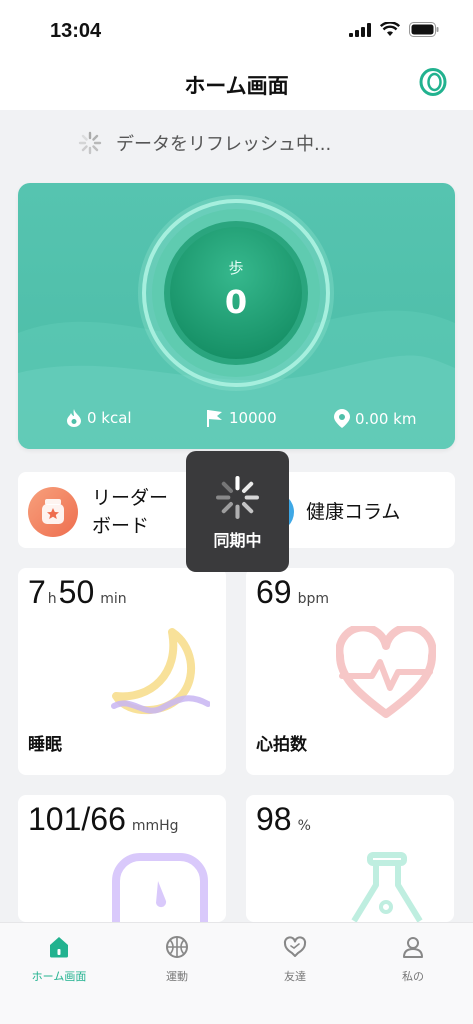 This screenshot has width=473, height=1024. I want to click on flame-icon, so click(74, 418).